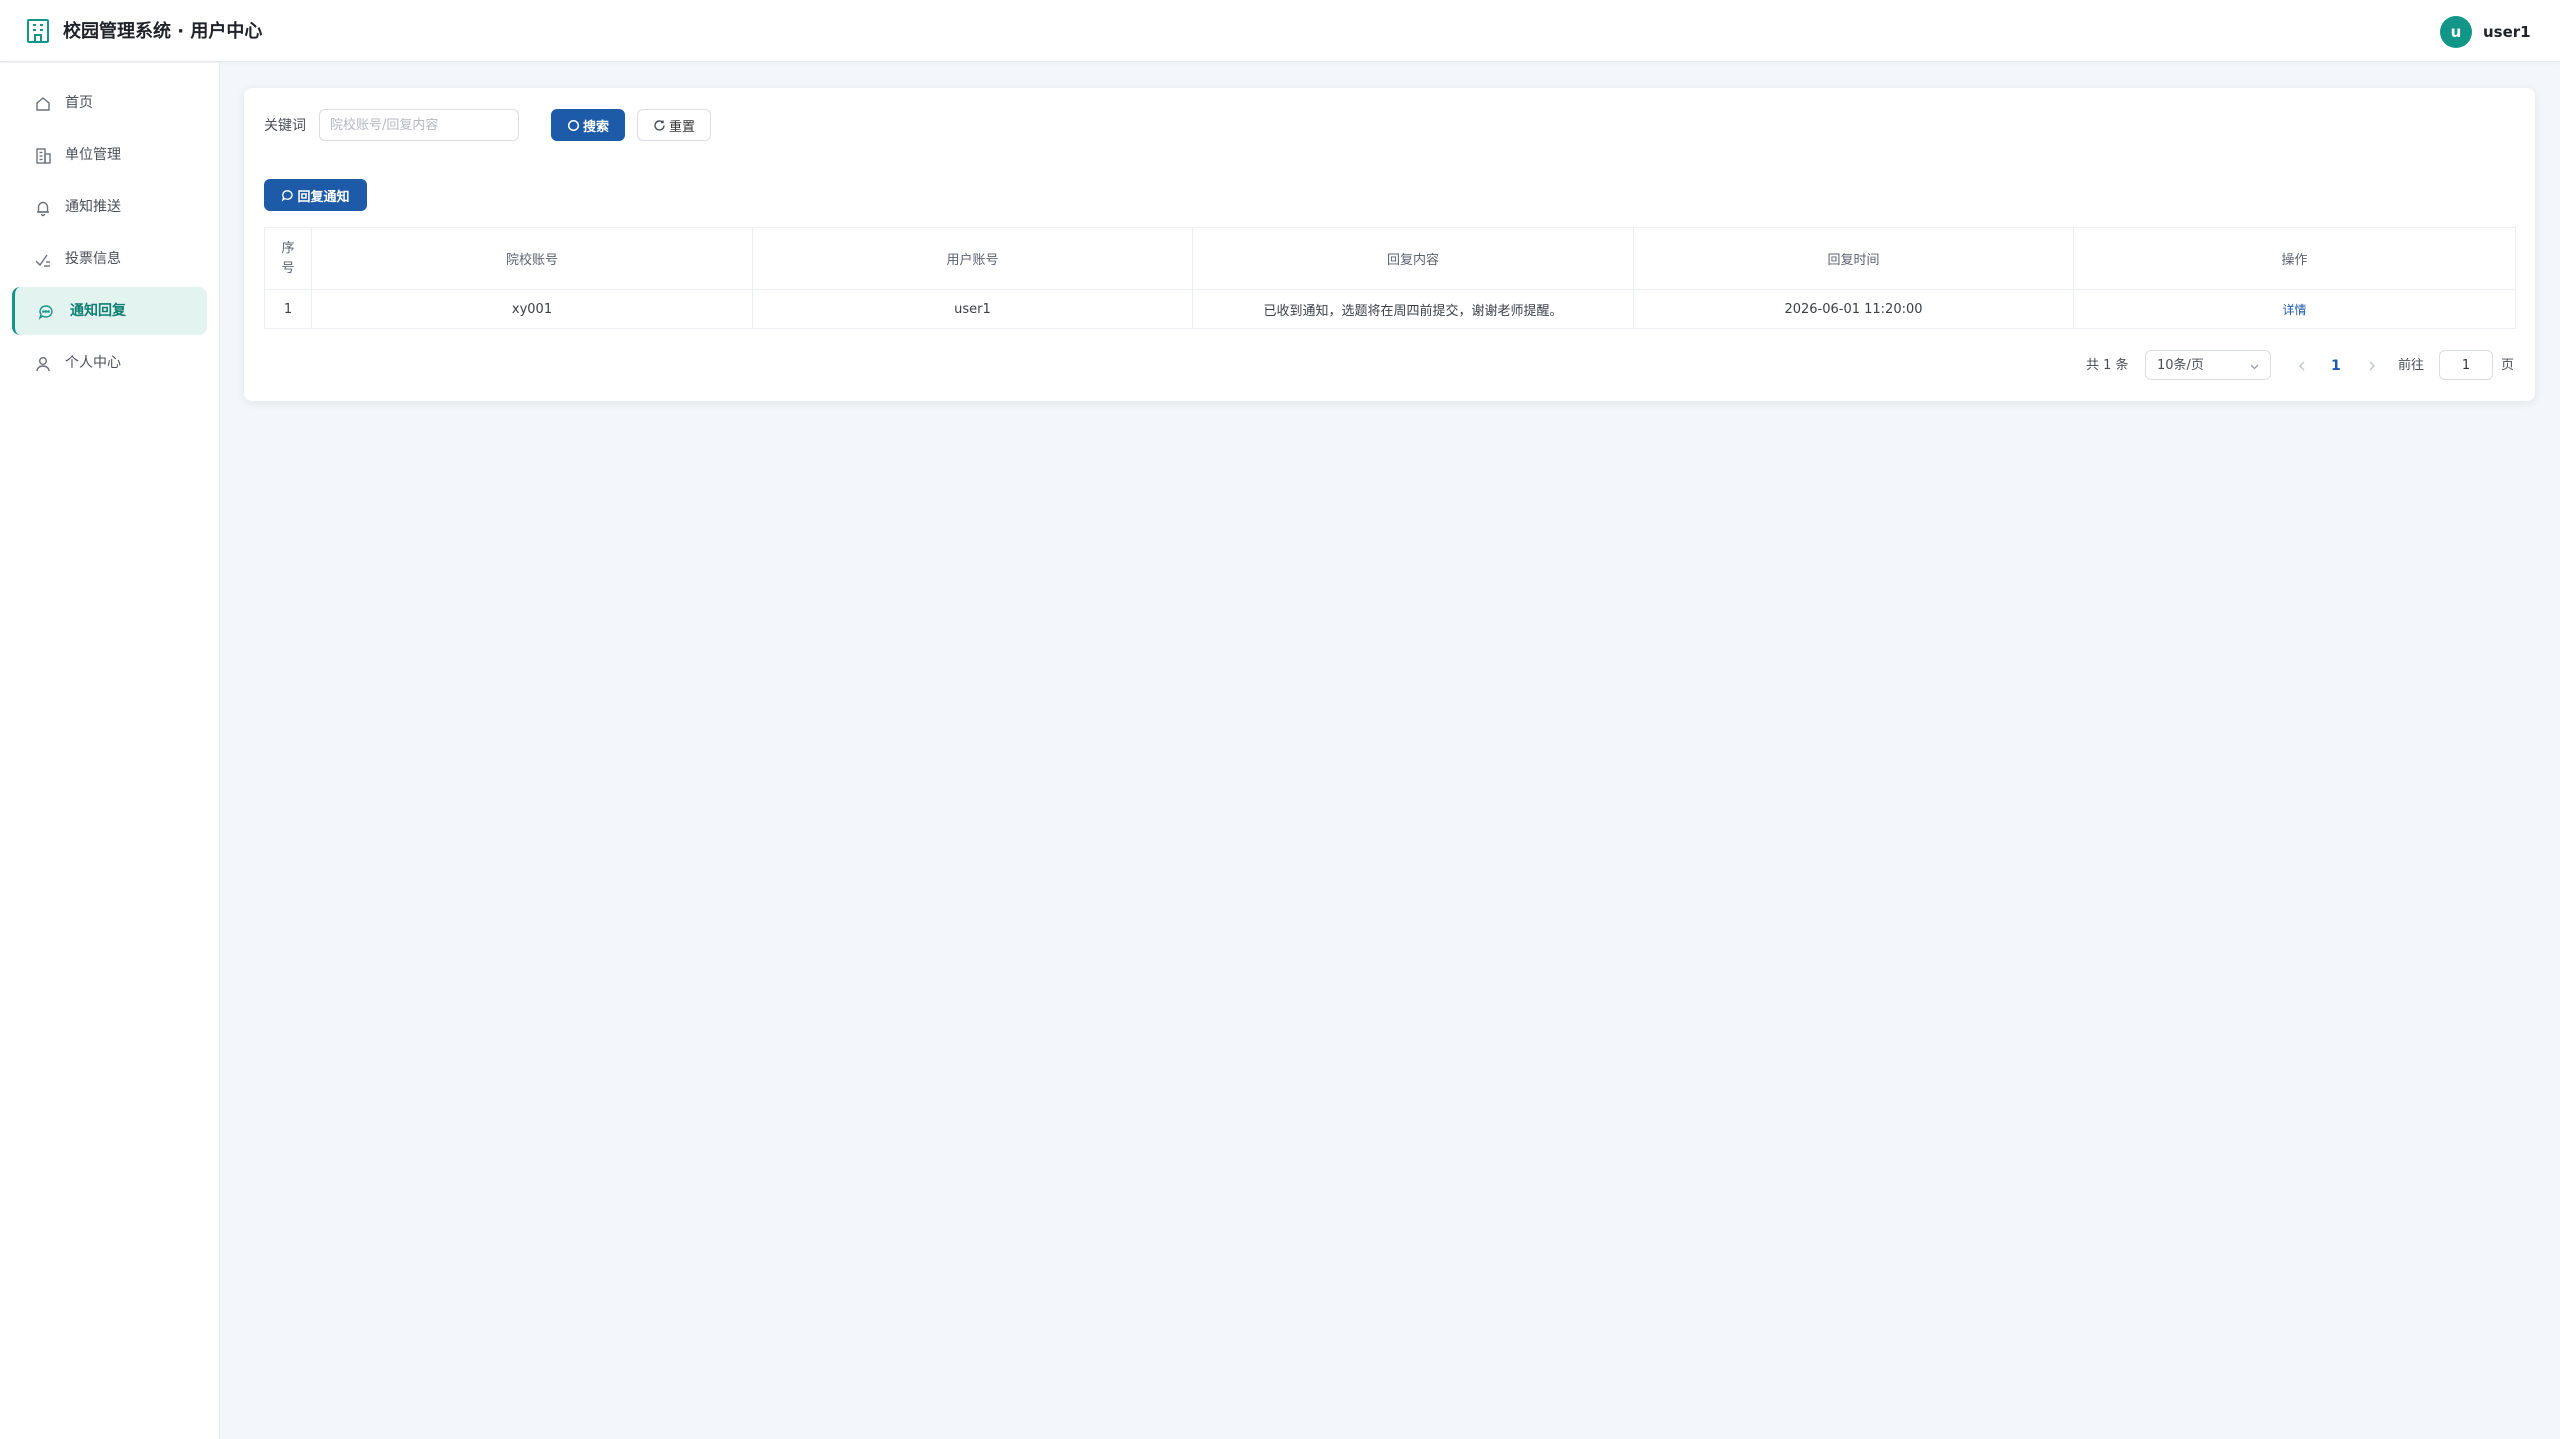 Image resolution: width=2560 pixels, height=1439 pixels. I want to click on user-icon, so click(43, 364).